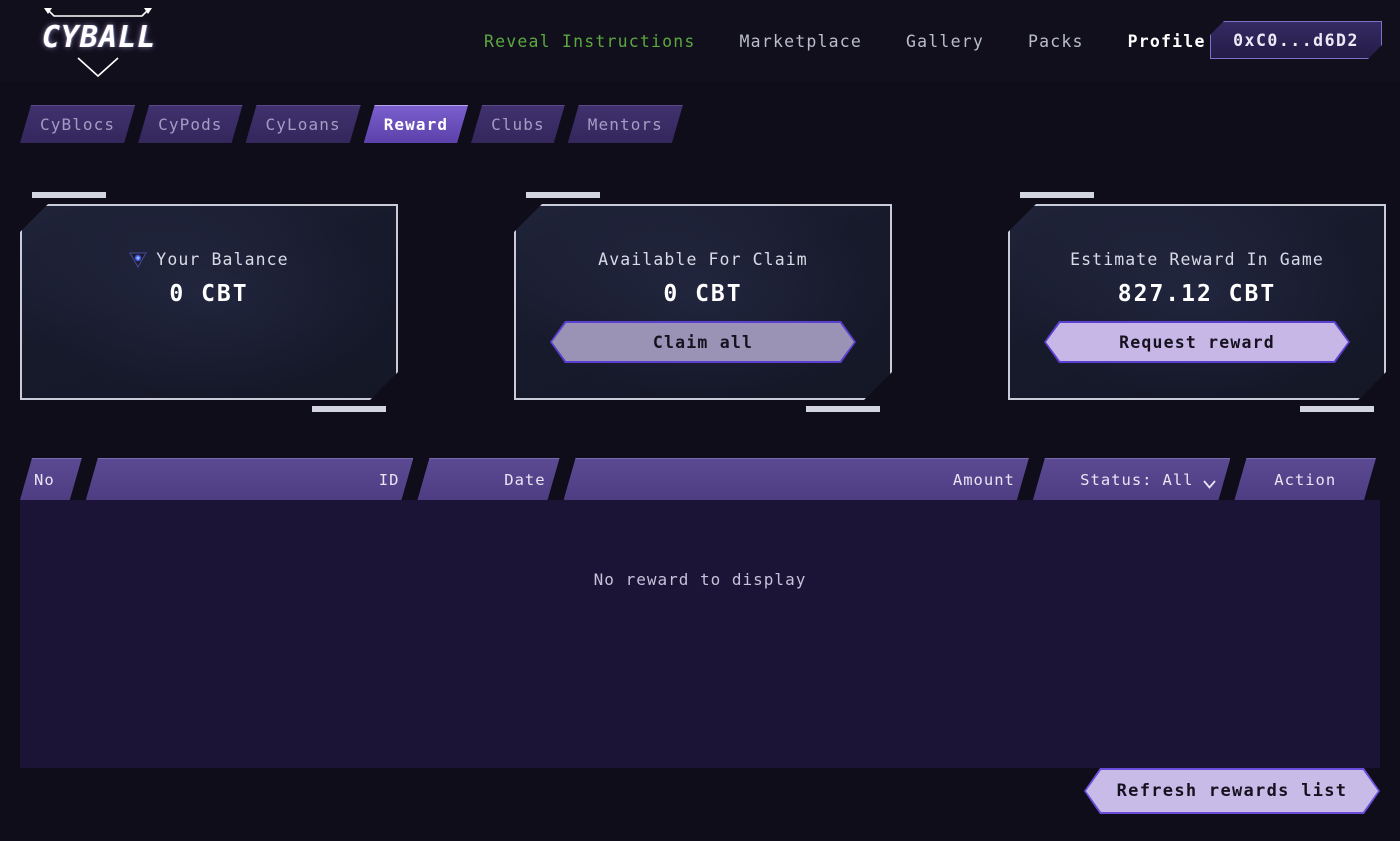 The height and width of the screenshot is (841, 1400). What do you see at coordinates (796, 479) in the screenshot?
I see `column-header-amount: Amount` at bounding box center [796, 479].